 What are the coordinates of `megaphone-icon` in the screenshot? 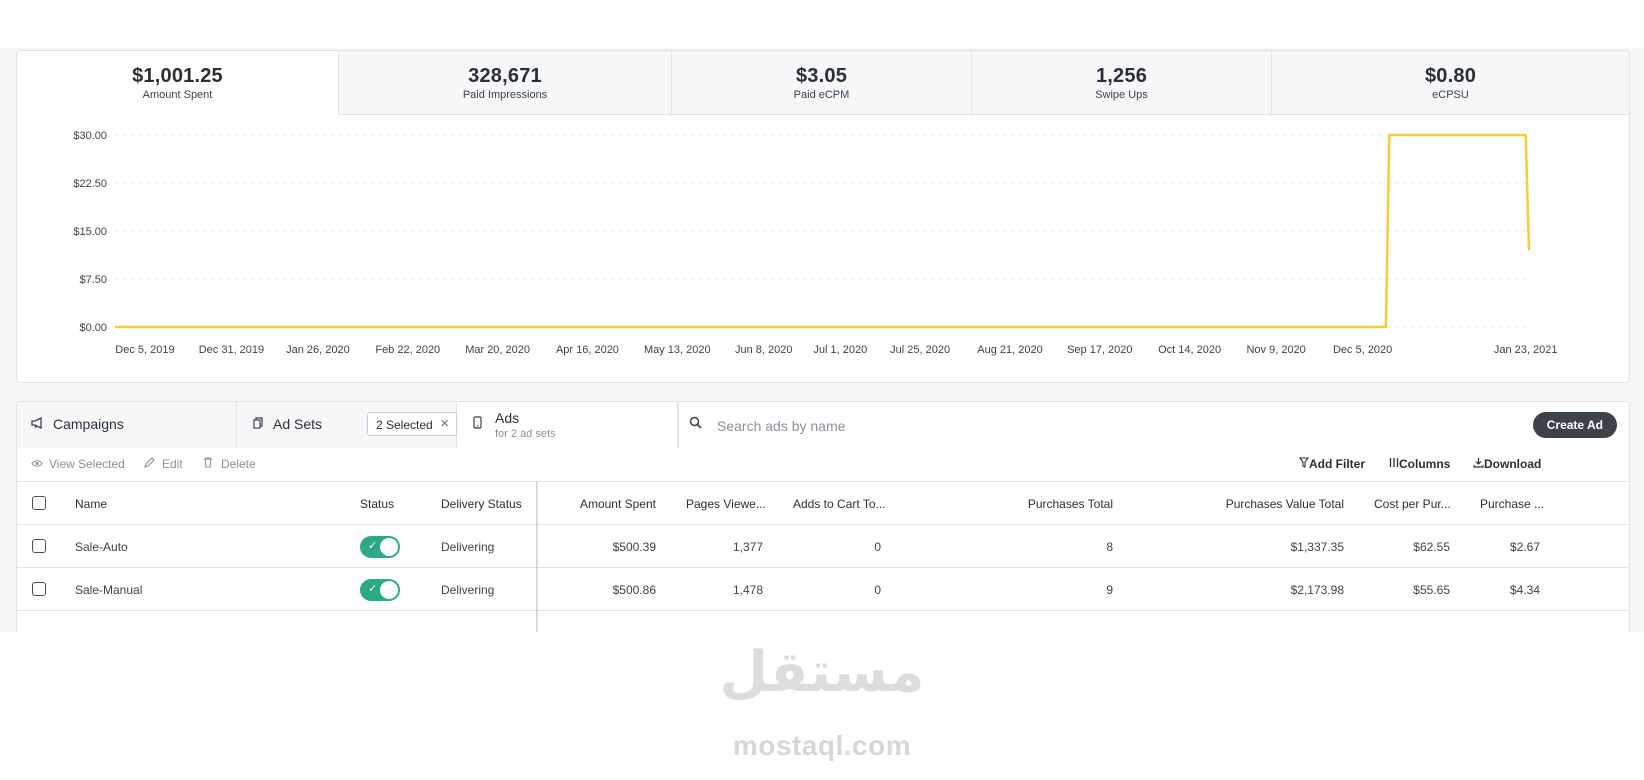 It's located at (37, 424).